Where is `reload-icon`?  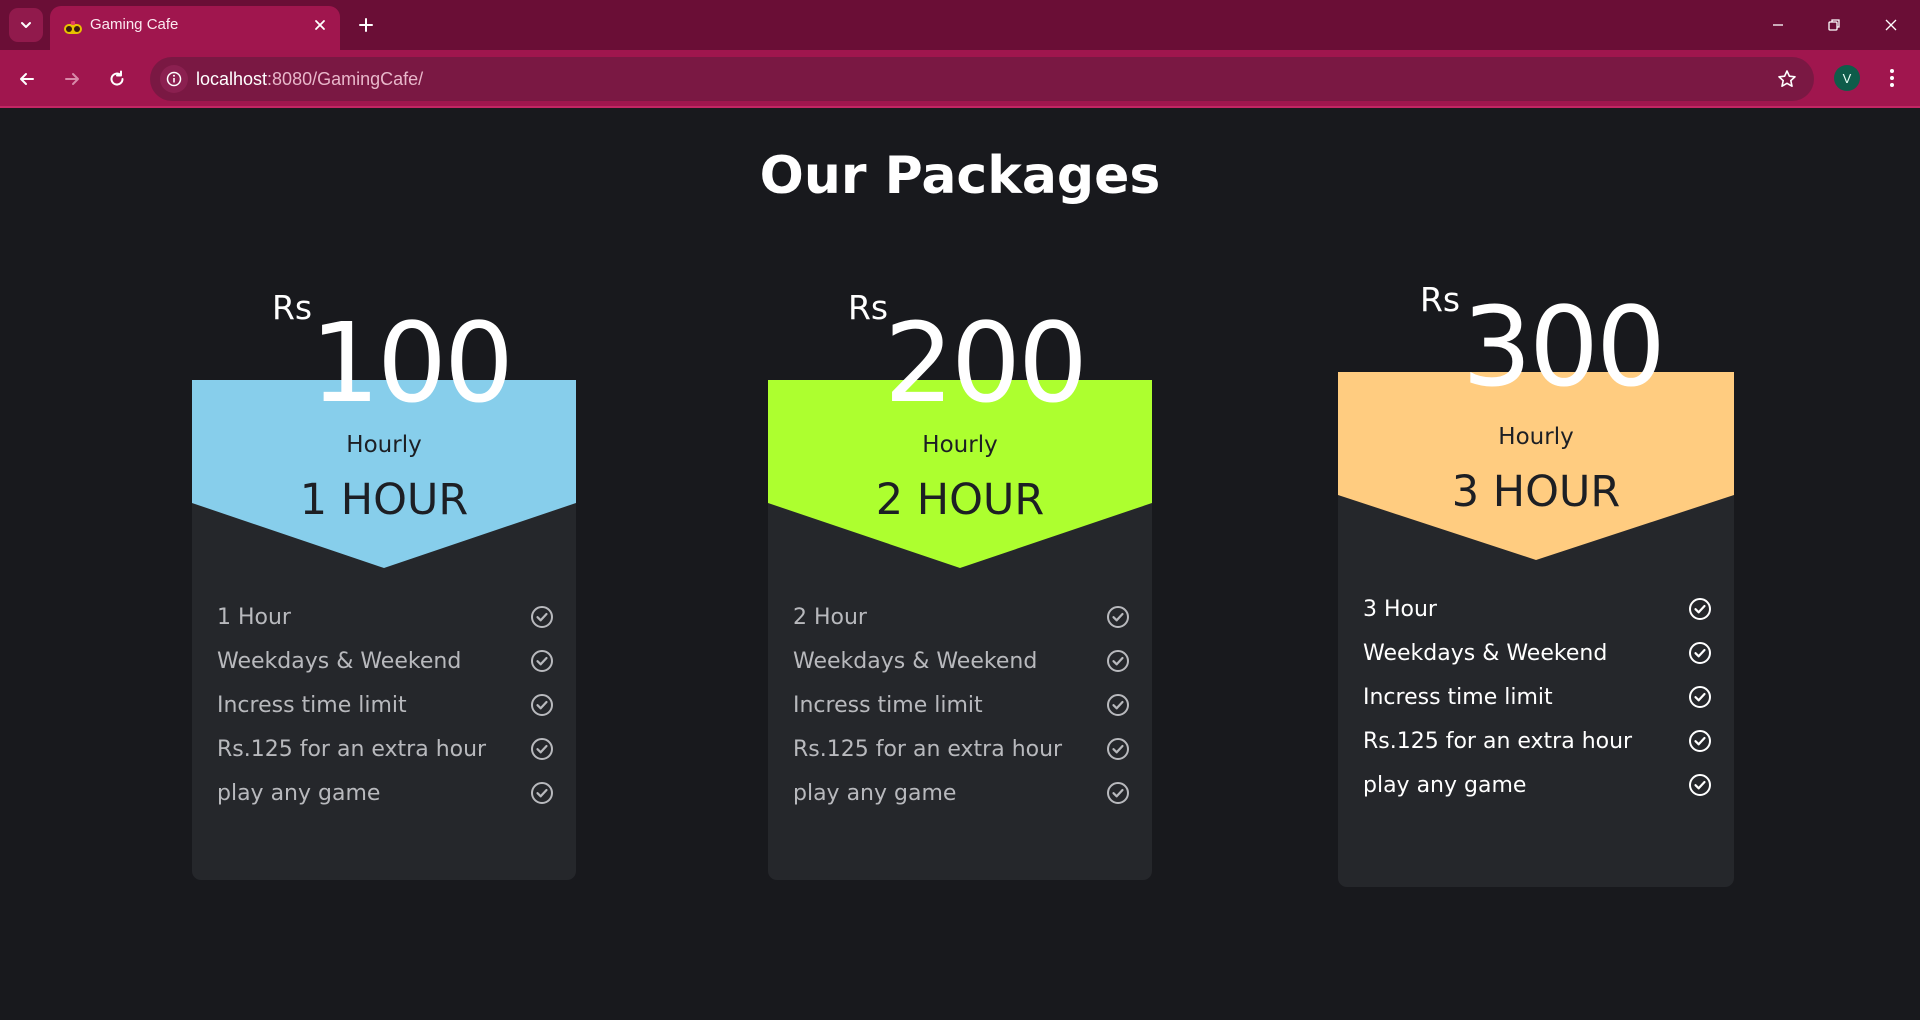 reload-icon is located at coordinates (117, 78).